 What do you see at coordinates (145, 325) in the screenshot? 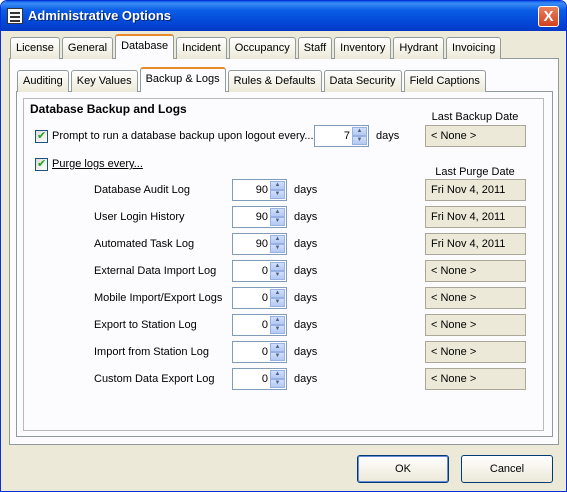
I see `log-name: Export to Station Log` at bounding box center [145, 325].